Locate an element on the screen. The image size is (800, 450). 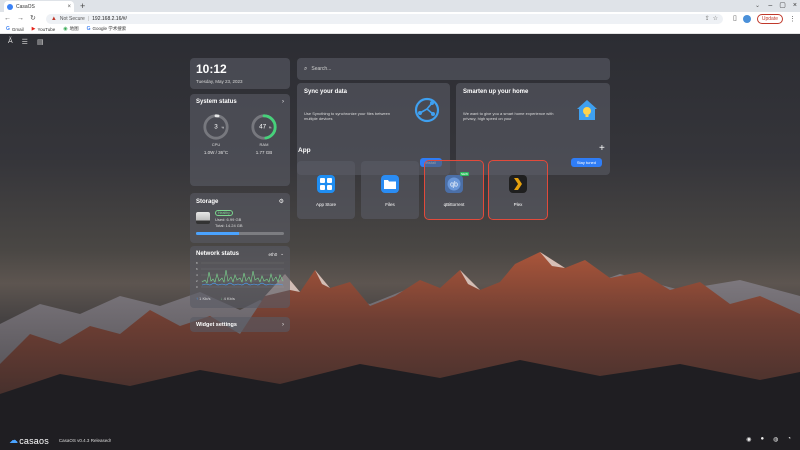
net-y-tick: 2 is located at coordinates (197, 281).